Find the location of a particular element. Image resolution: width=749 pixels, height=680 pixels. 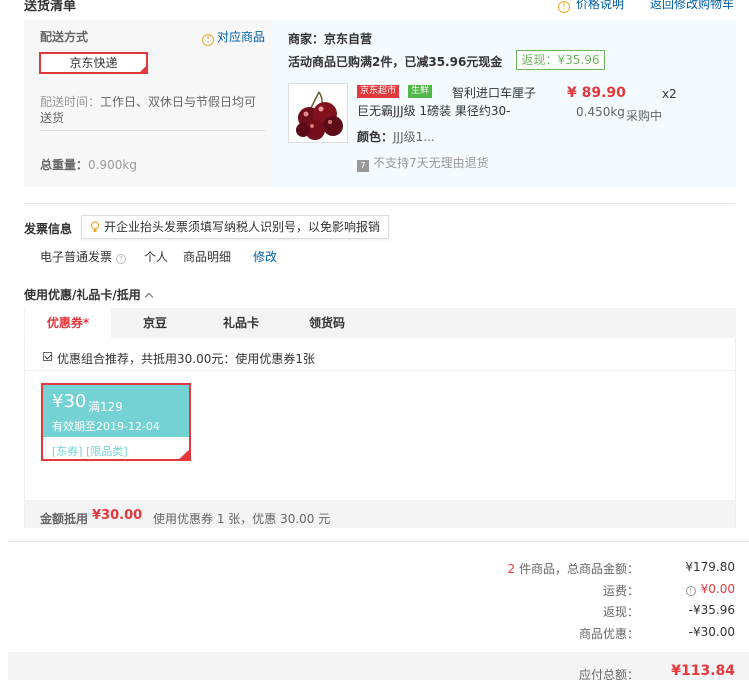

shipping-fee: ! ¥0.00 is located at coordinates (710, 589).